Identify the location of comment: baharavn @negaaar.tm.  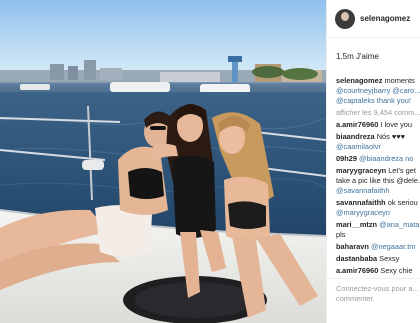
(378, 247).